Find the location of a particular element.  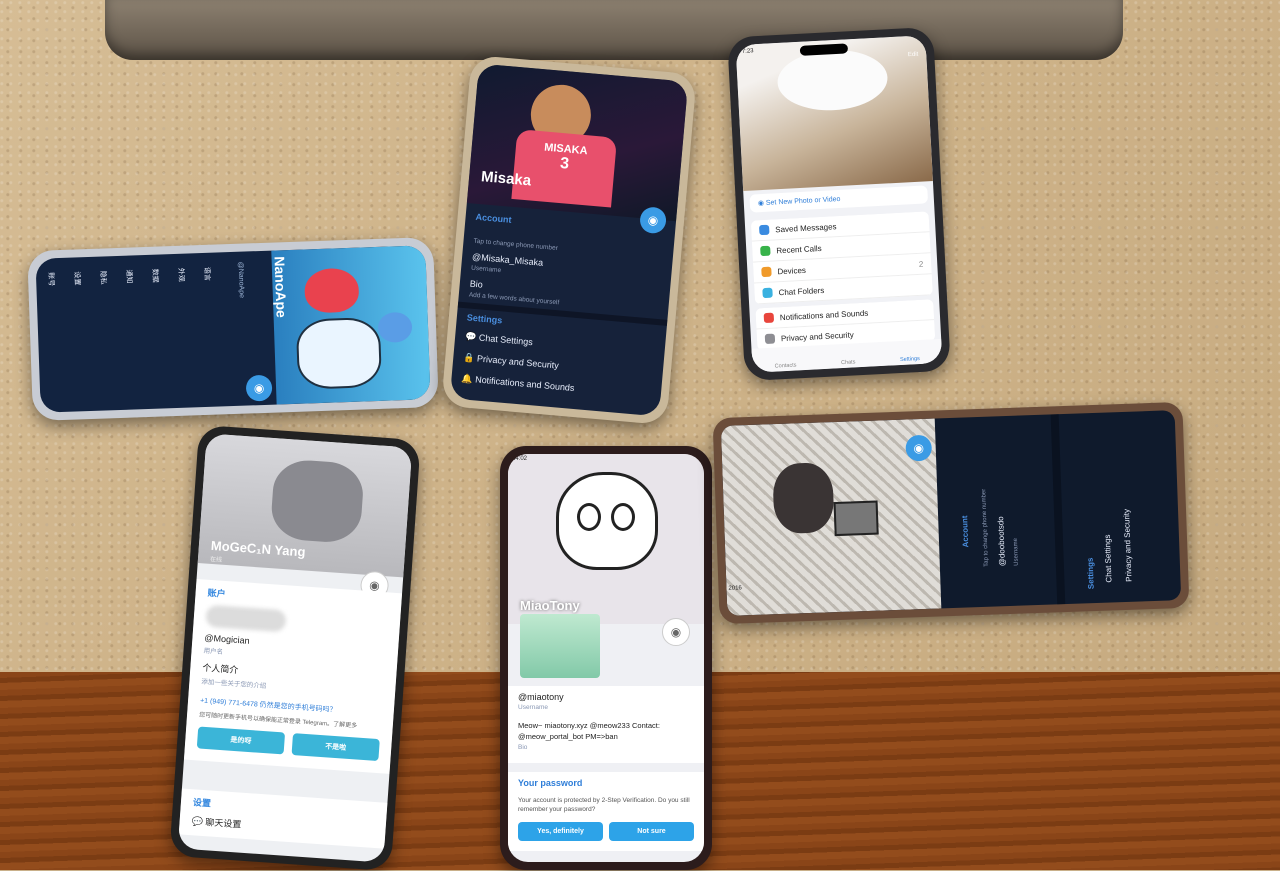

anime-shirt: MISAKA 3 is located at coordinates (564, 168).